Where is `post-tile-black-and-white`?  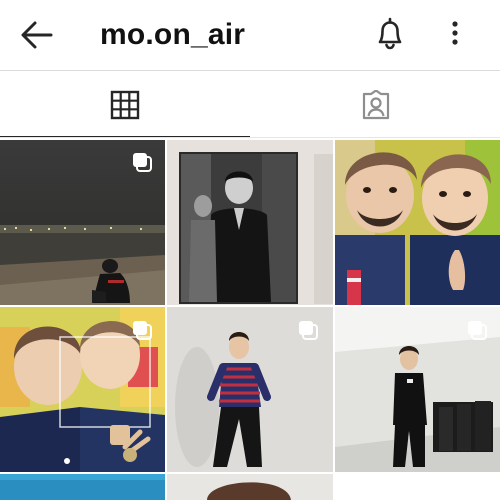 post-tile-black-and-white is located at coordinates (250, 222).